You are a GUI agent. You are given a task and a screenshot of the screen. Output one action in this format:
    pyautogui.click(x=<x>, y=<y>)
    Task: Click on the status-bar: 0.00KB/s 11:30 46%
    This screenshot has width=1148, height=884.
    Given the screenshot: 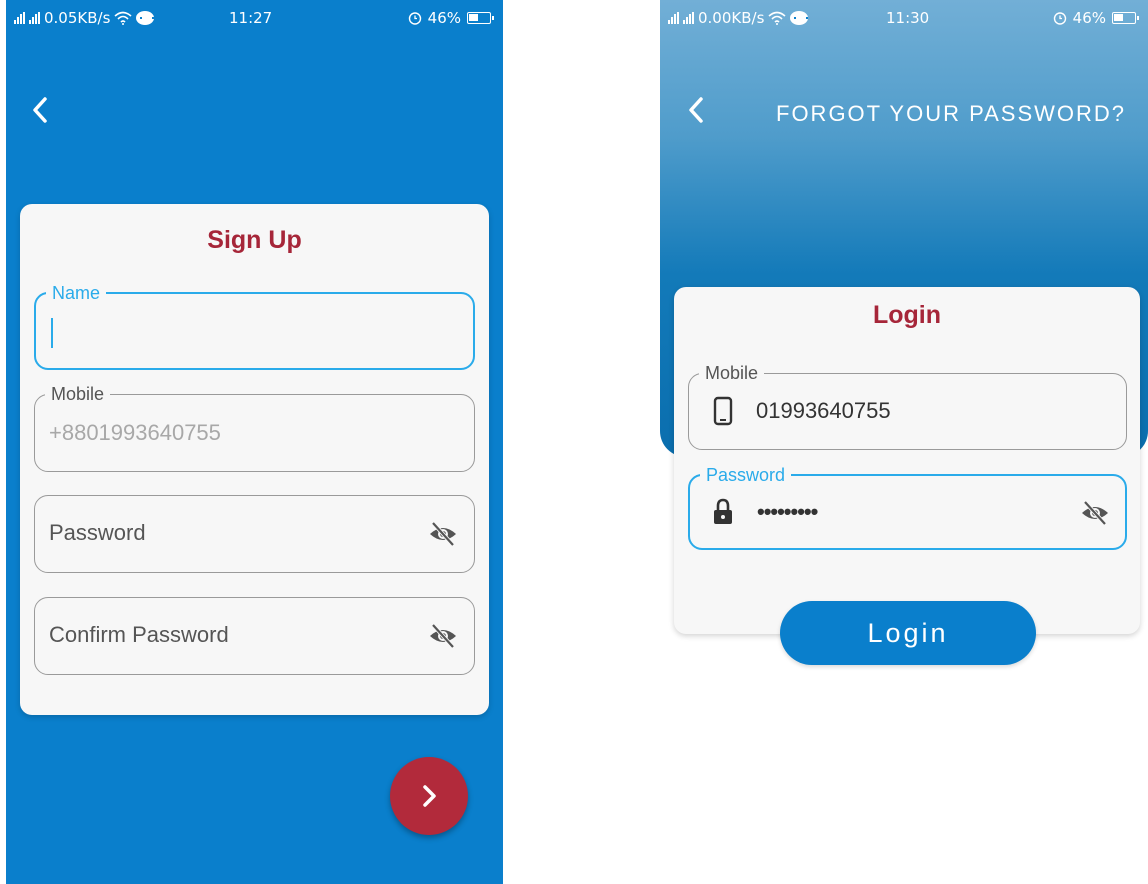 What is the action you would take?
    pyautogui.click(x=904, y=17)
    